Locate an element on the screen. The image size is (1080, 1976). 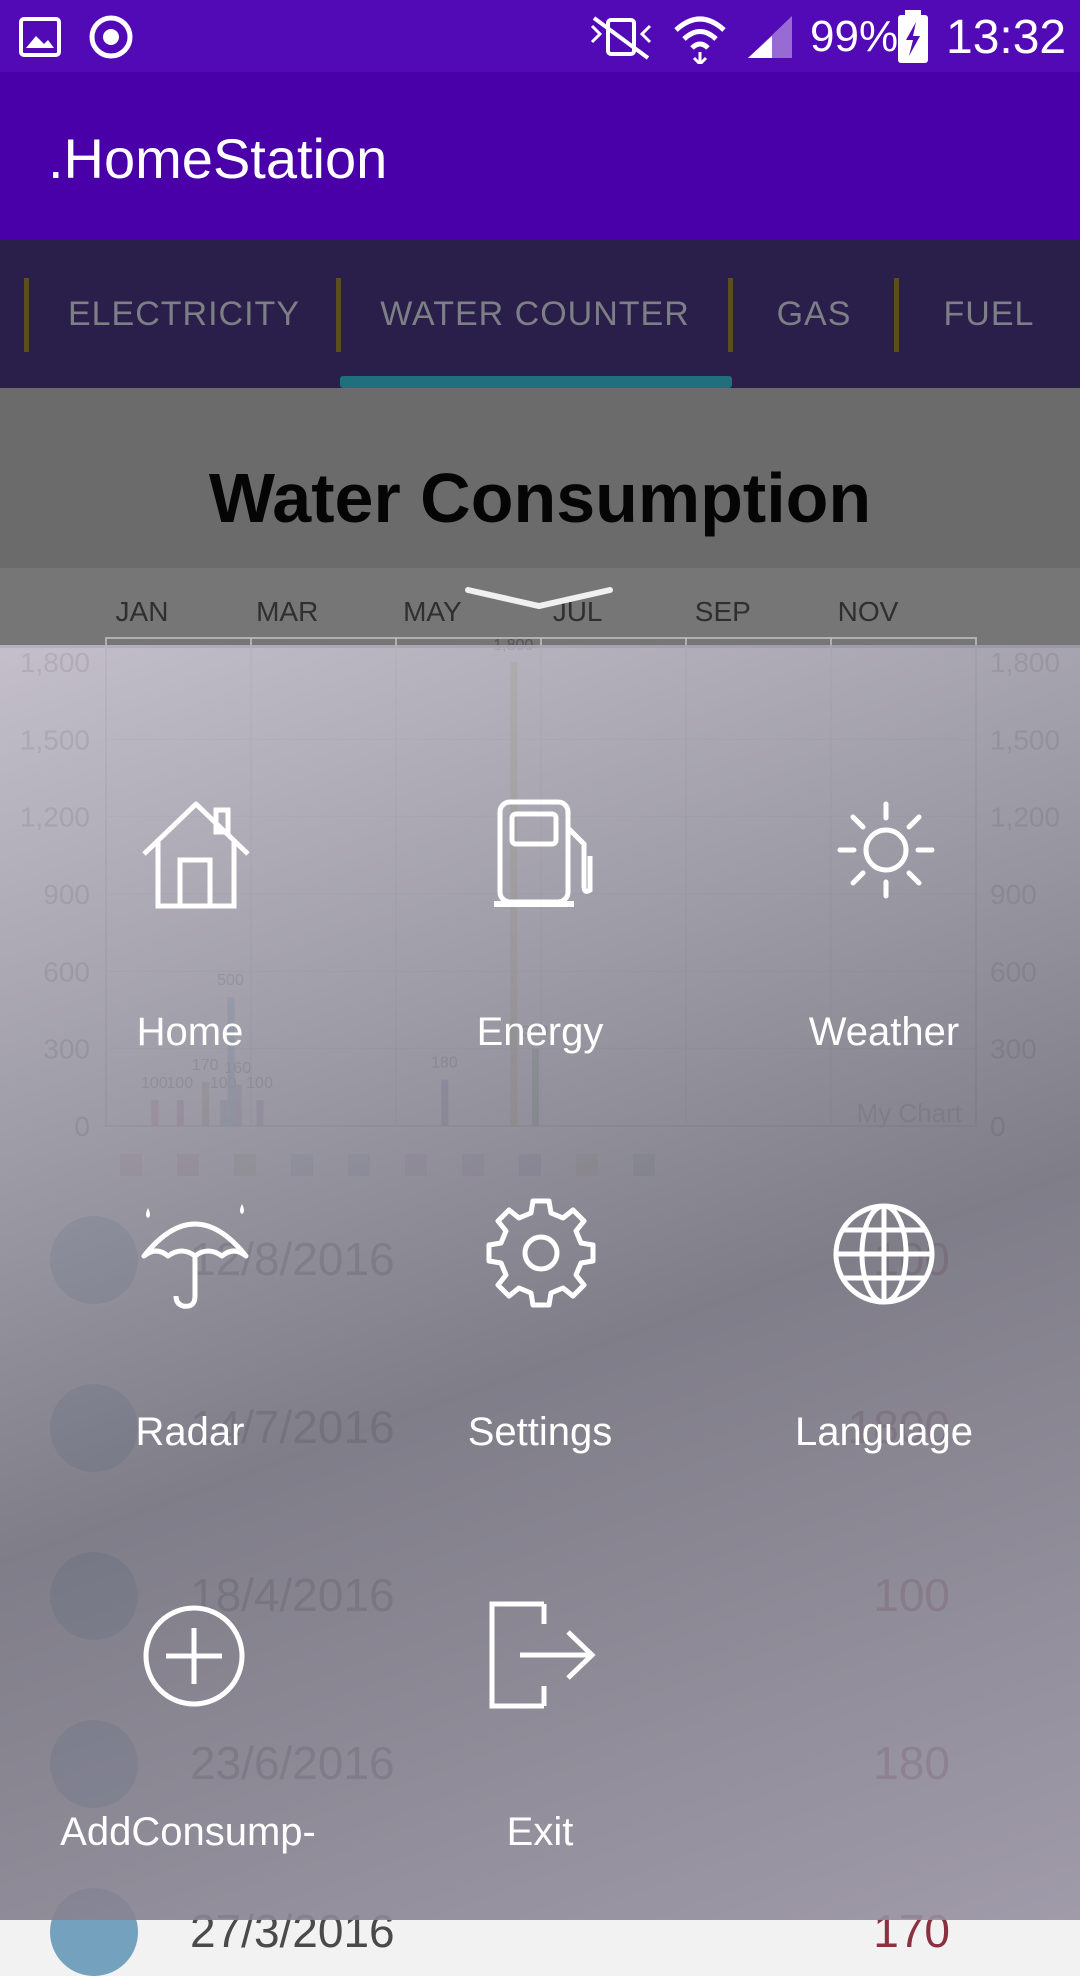
umbrella-icon is located at coordinates (195, 1256).